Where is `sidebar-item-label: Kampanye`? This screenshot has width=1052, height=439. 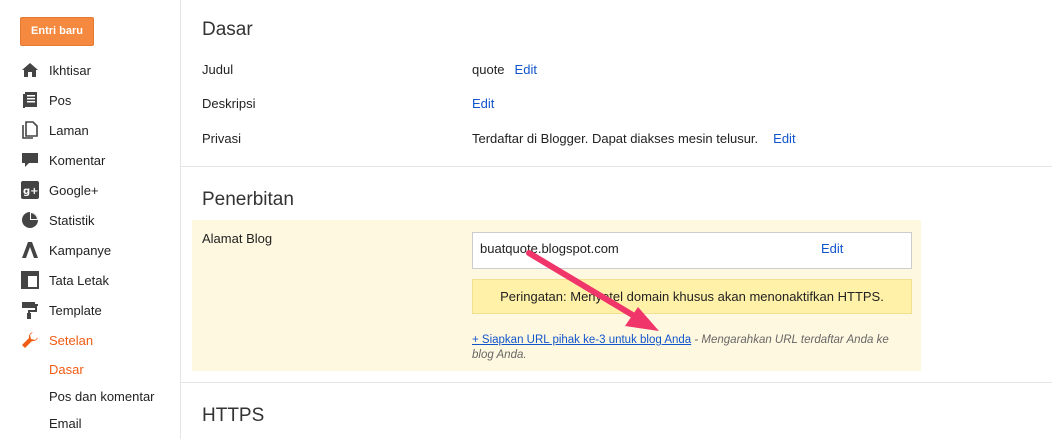 sidebar-item-label: Kampanye is located at coordinates (80, 250).